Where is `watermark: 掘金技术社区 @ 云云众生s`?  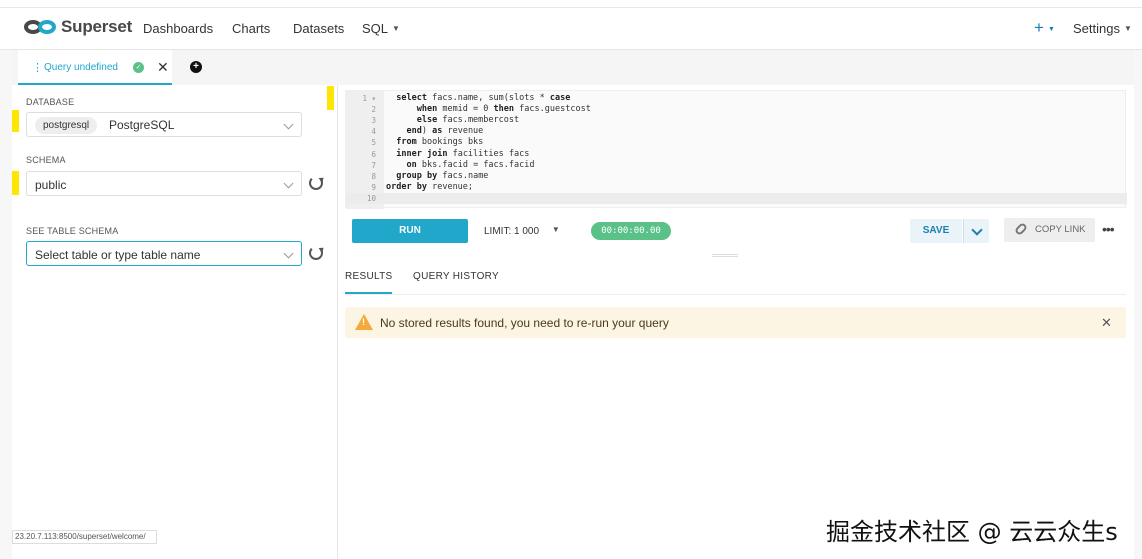
watermark: 掘金技术社区 @ 云云众生s is located at coordinates (972, 532).